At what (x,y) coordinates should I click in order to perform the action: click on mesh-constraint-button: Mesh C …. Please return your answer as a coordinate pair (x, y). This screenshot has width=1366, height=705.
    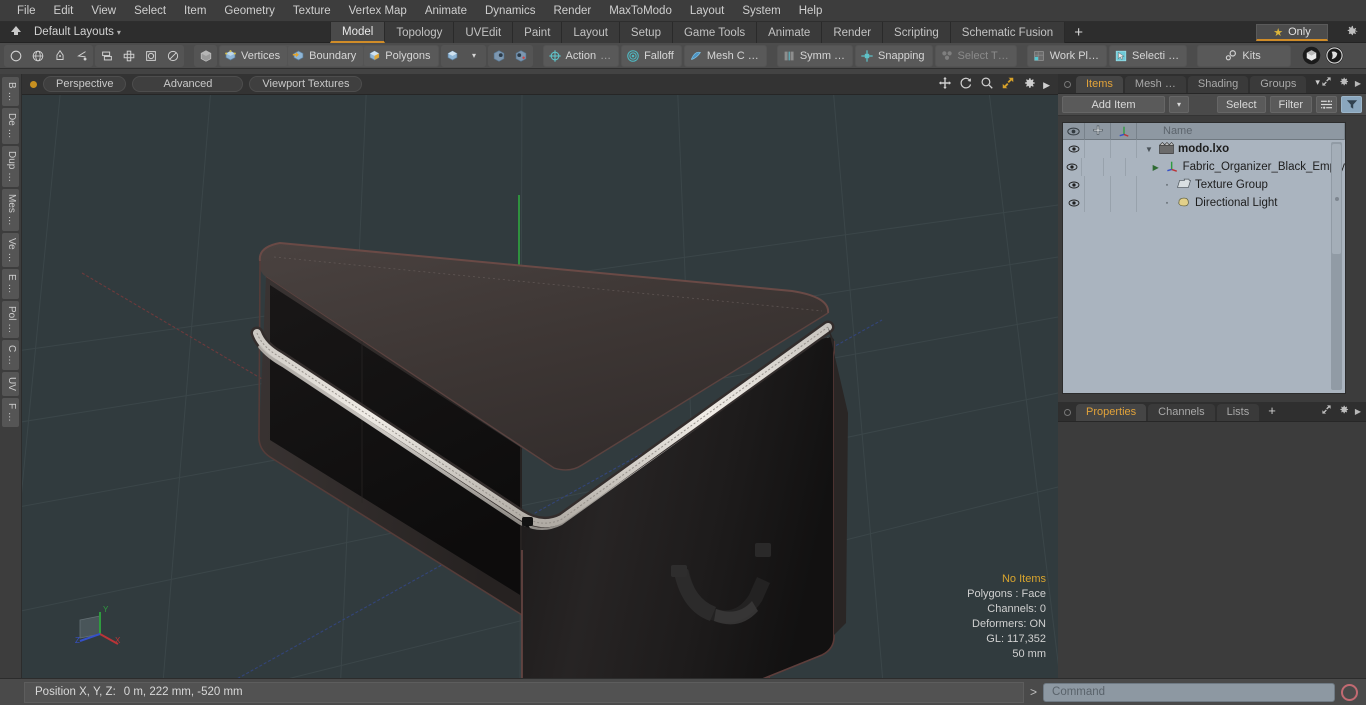
    Looking at the image, I should click on (725, 55).